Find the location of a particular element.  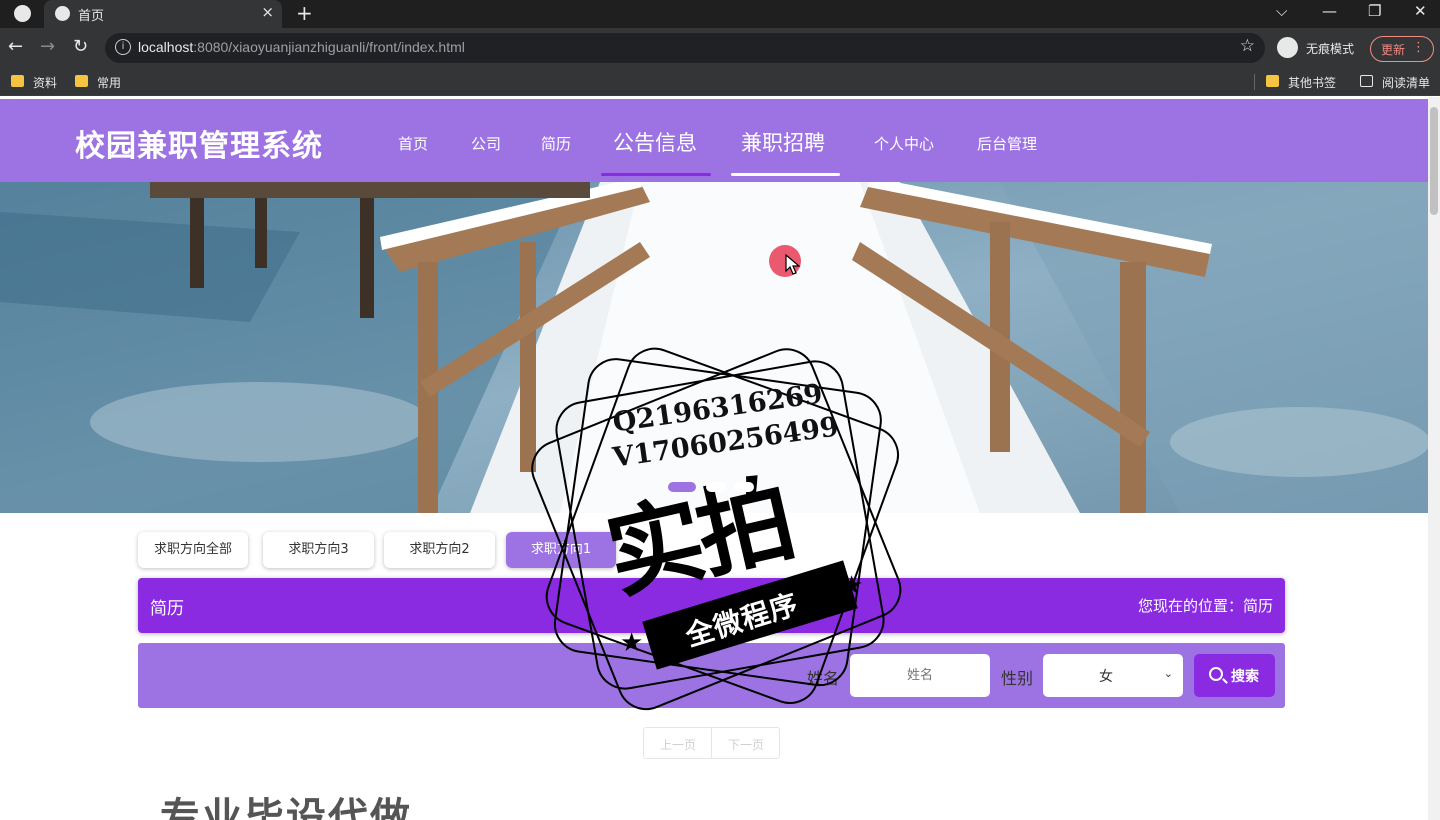

incognito-label: 无痕模式 is located at coordinates (1330, 49).